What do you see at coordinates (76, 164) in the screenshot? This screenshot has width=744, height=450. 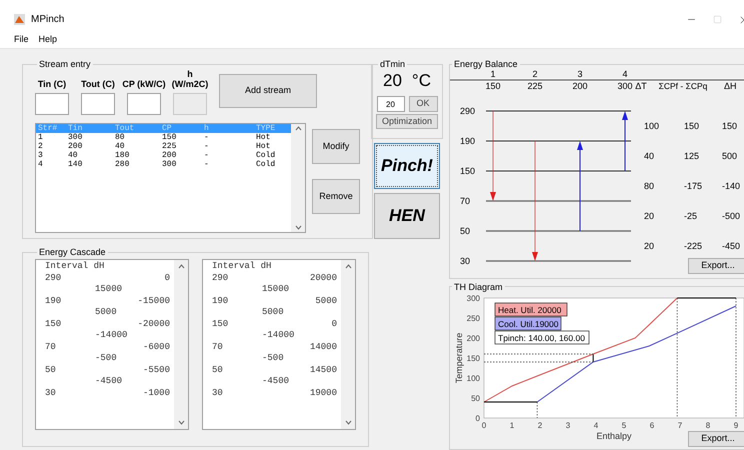 I see `table-cell-text: 140` at bounding box center [76, 164].